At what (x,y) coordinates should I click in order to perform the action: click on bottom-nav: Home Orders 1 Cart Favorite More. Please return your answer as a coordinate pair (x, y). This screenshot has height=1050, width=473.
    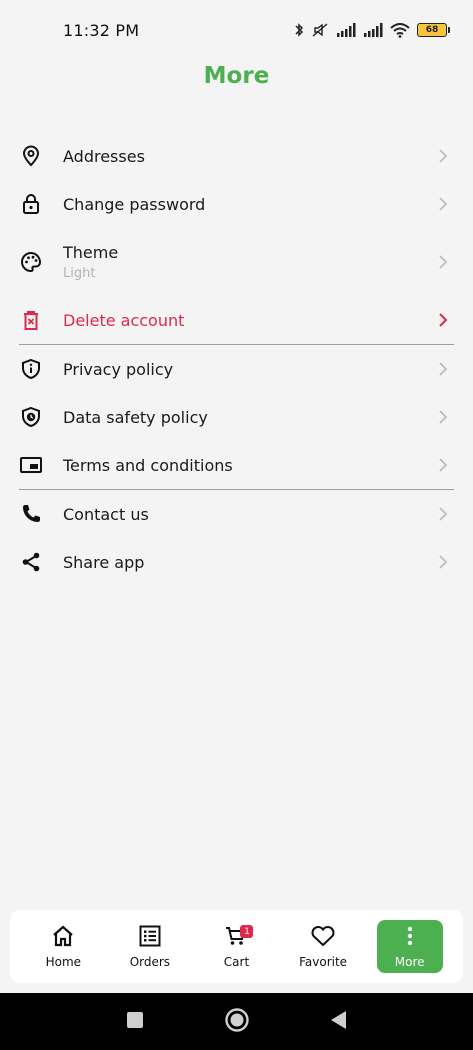
    Looking at the image, I should click on (236, 946).